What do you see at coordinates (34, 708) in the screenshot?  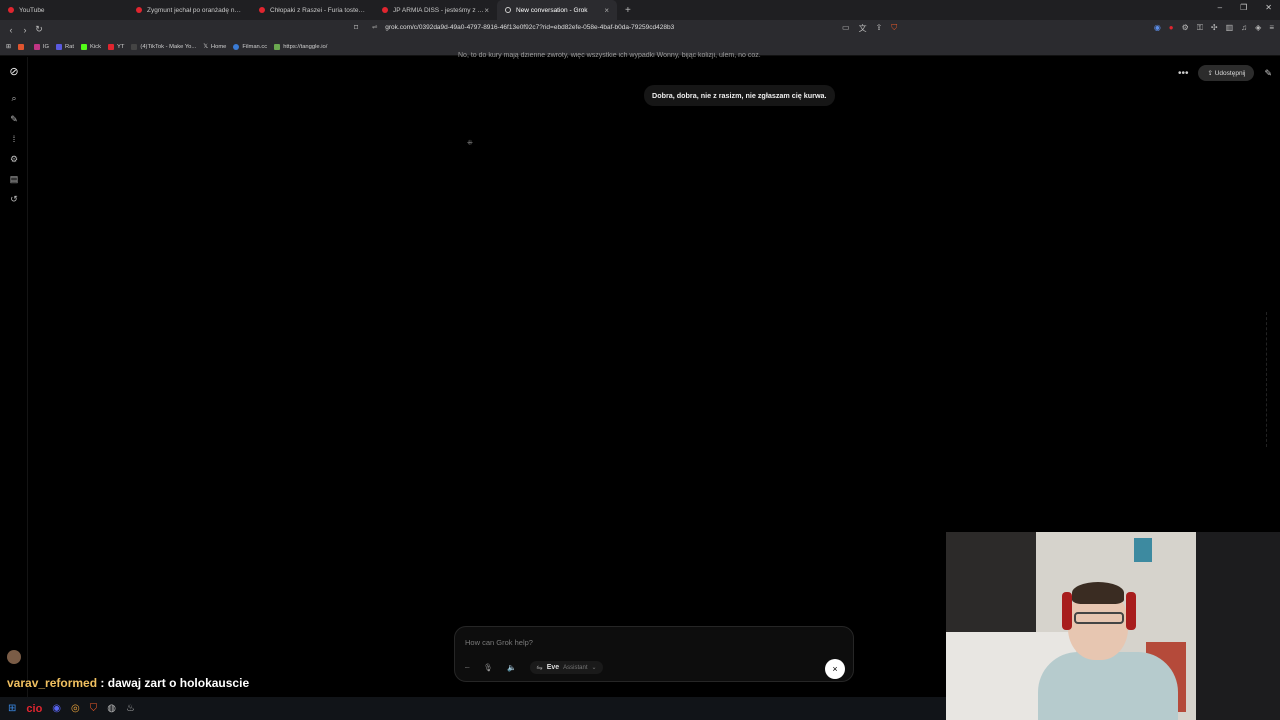 I see `taskbar-text: cio` at bounding box center [34, 708].